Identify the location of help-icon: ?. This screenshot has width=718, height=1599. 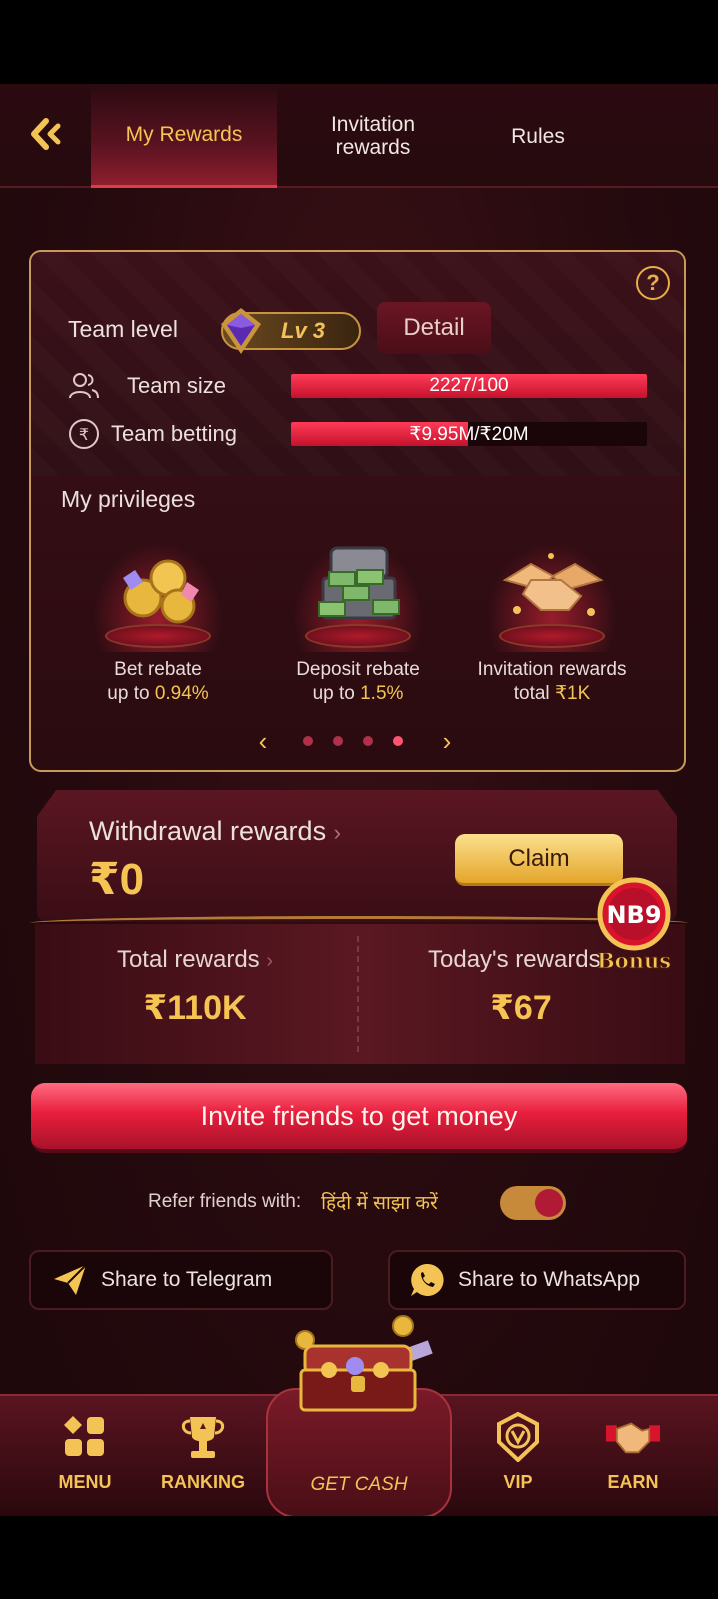
(653, 283).